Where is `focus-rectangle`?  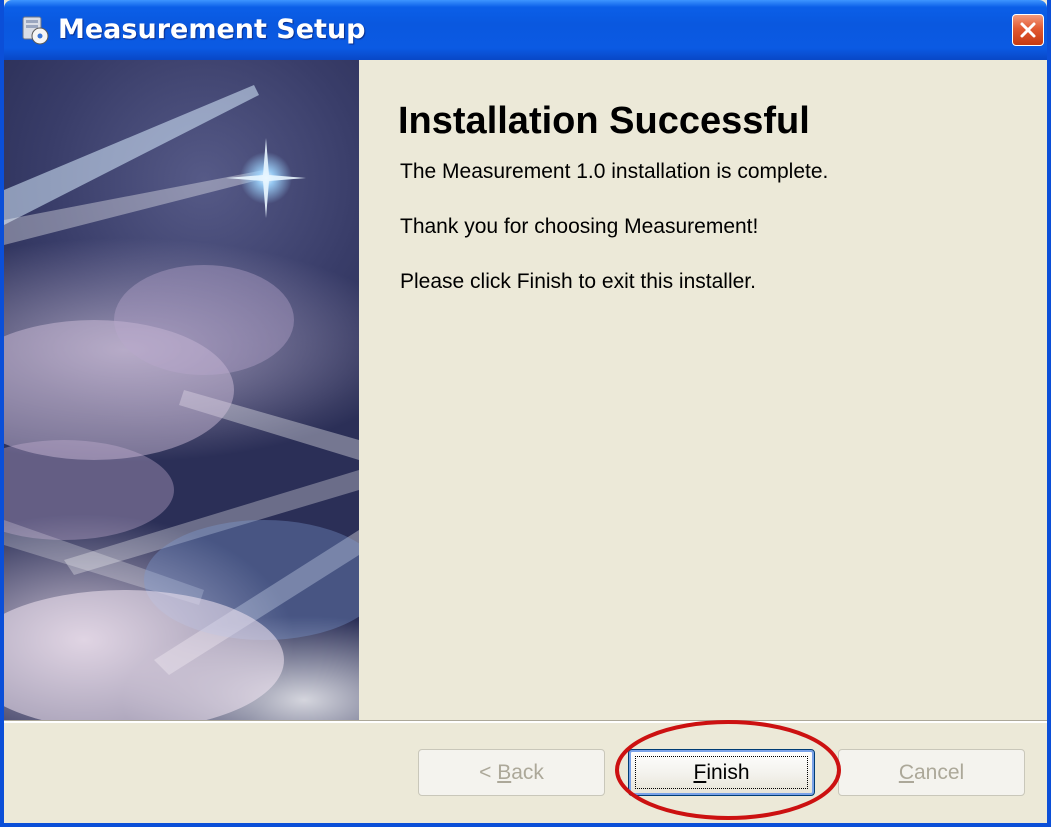 focus-rectangle is located at coordinates (721, 772).